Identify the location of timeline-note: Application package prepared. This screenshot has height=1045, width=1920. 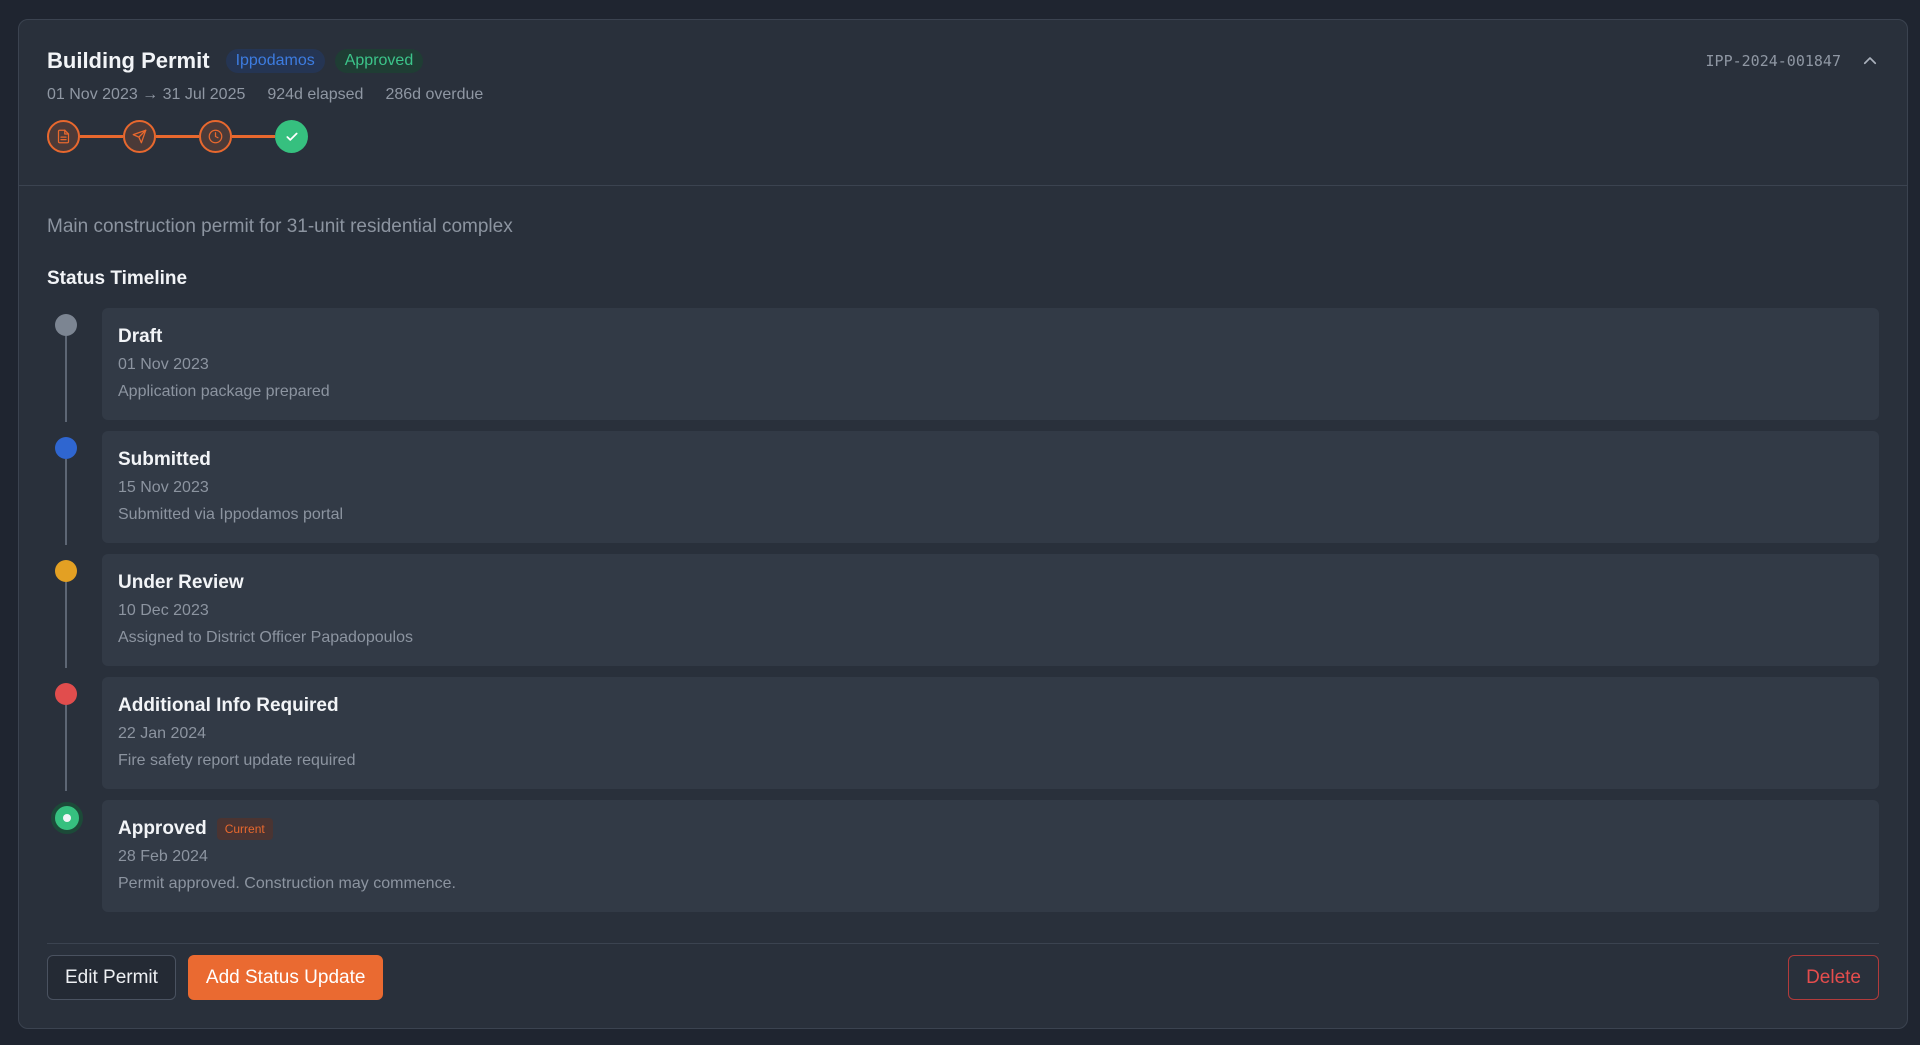
(224, 391).